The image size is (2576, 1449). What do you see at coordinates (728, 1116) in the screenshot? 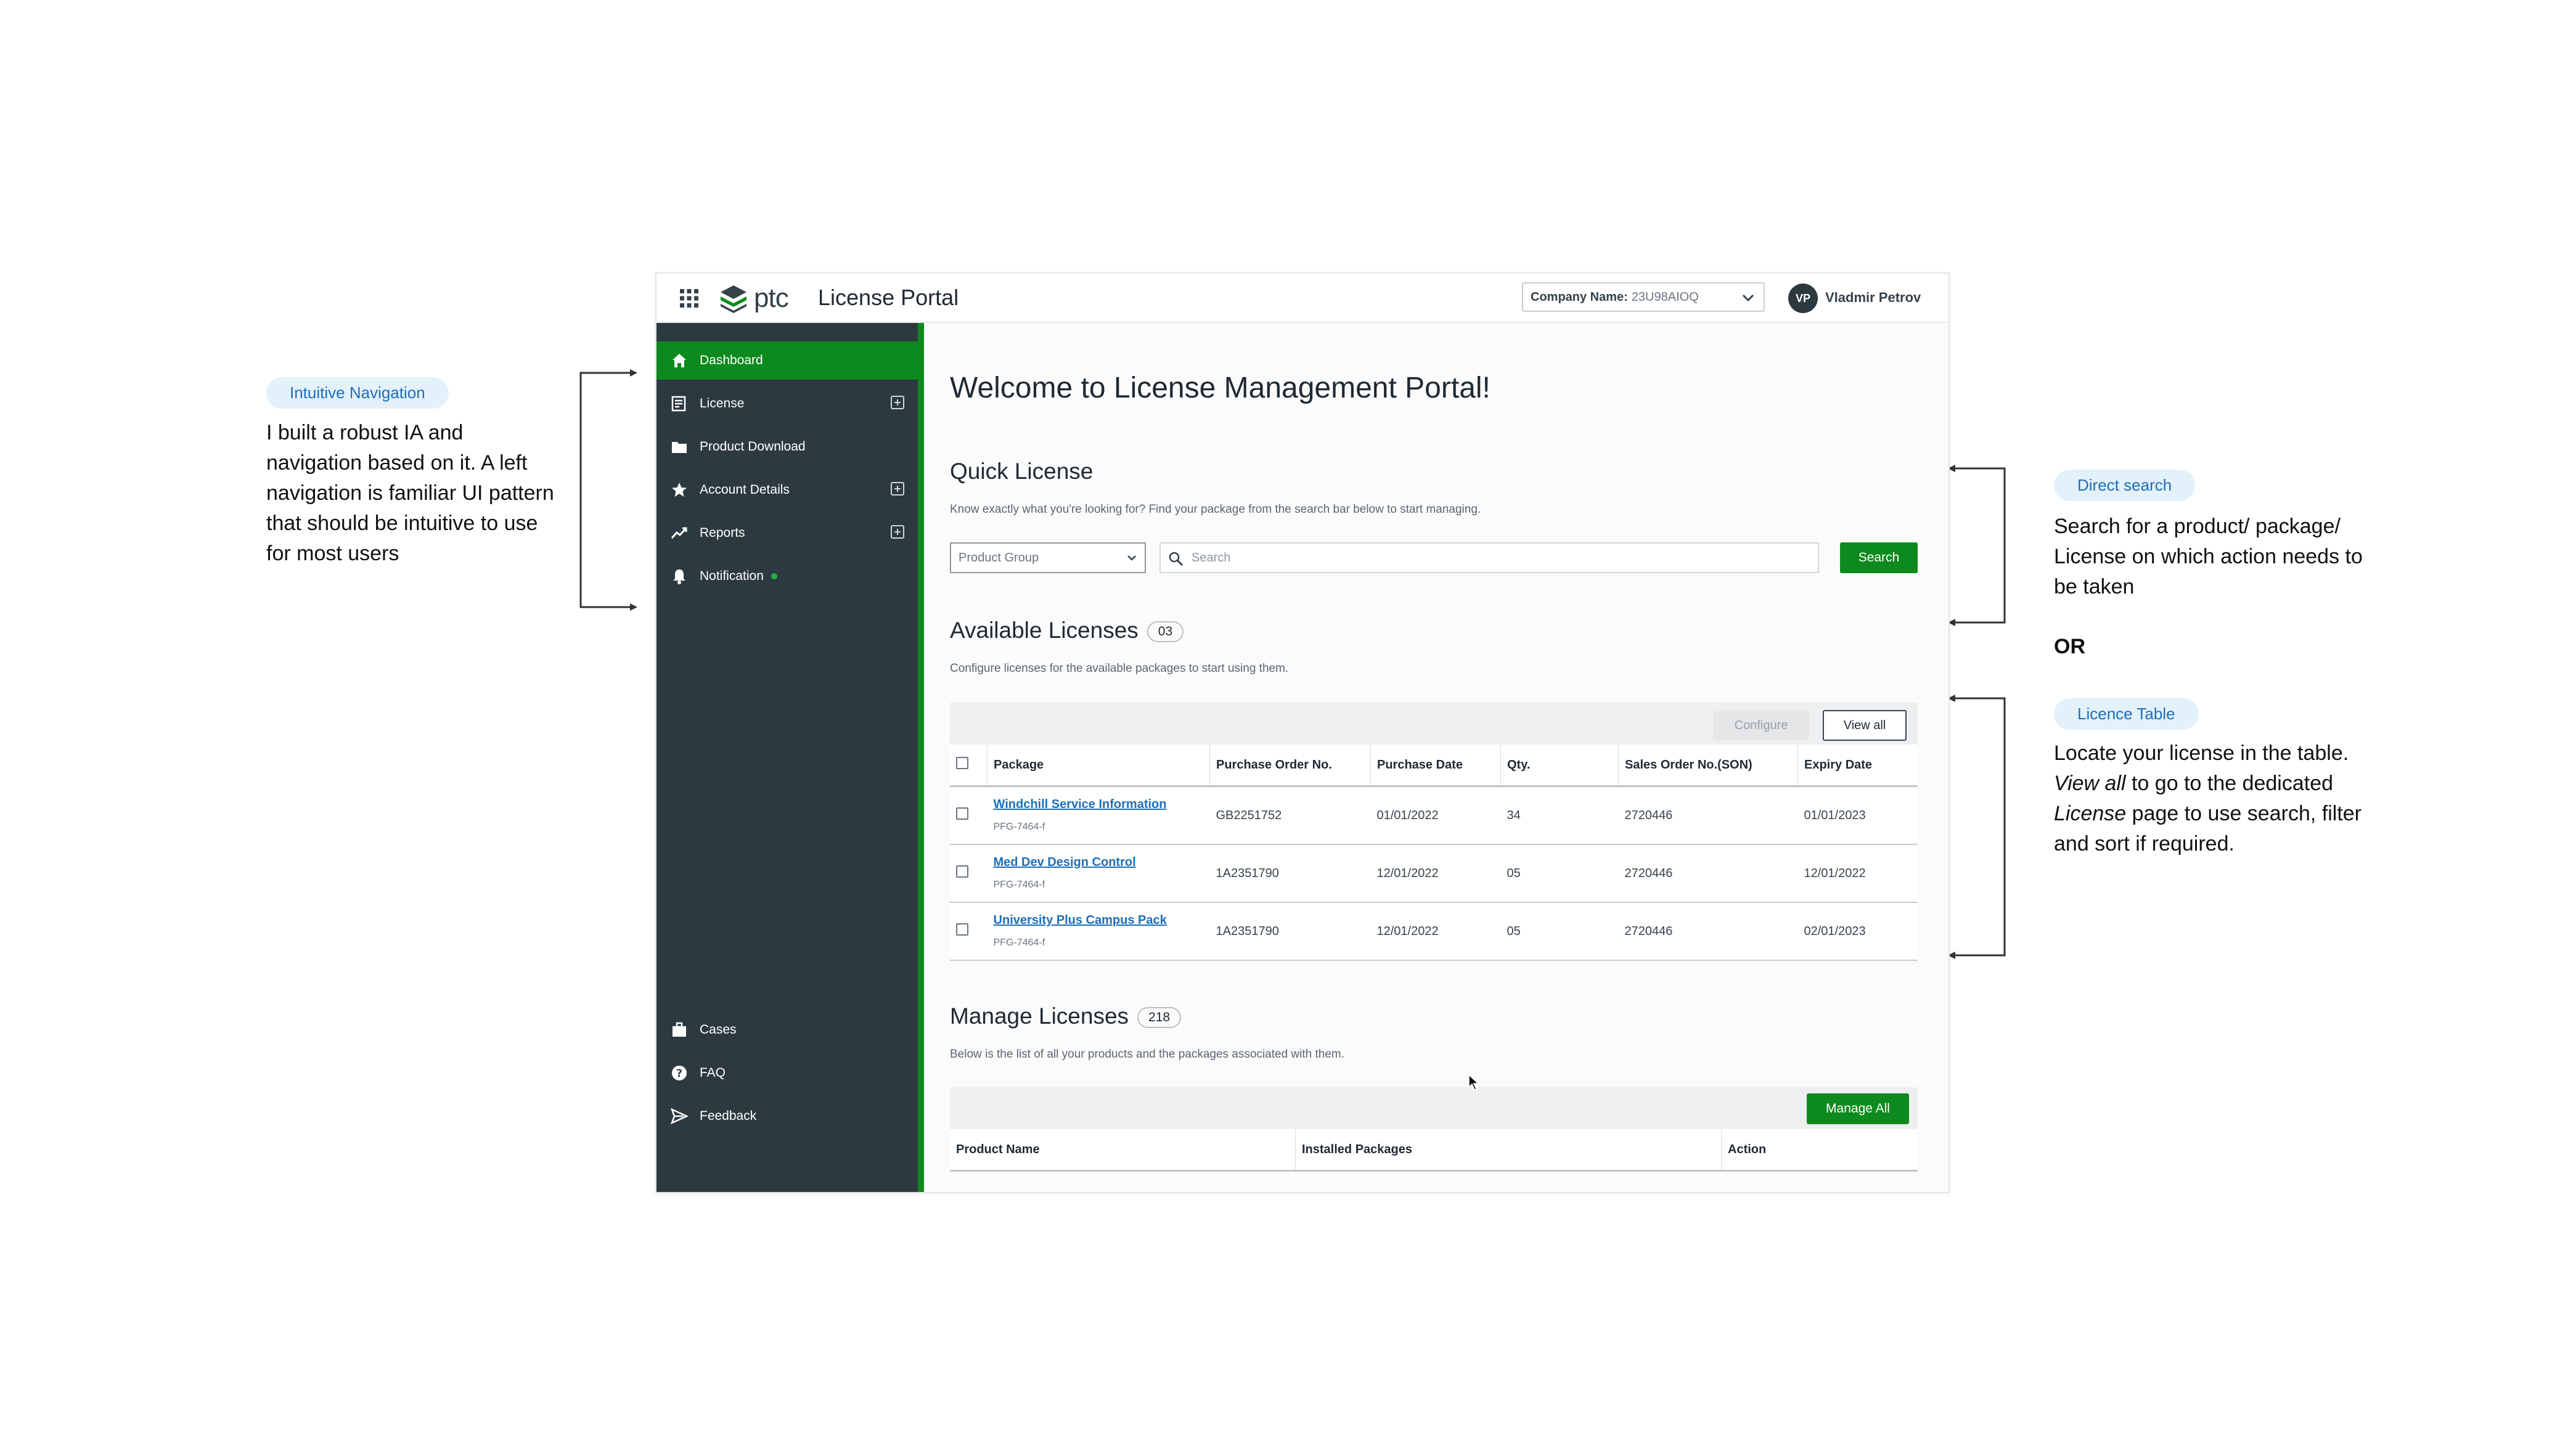
I see `sidebar-item-label: Feedback` at bounding box center [728, 1116].